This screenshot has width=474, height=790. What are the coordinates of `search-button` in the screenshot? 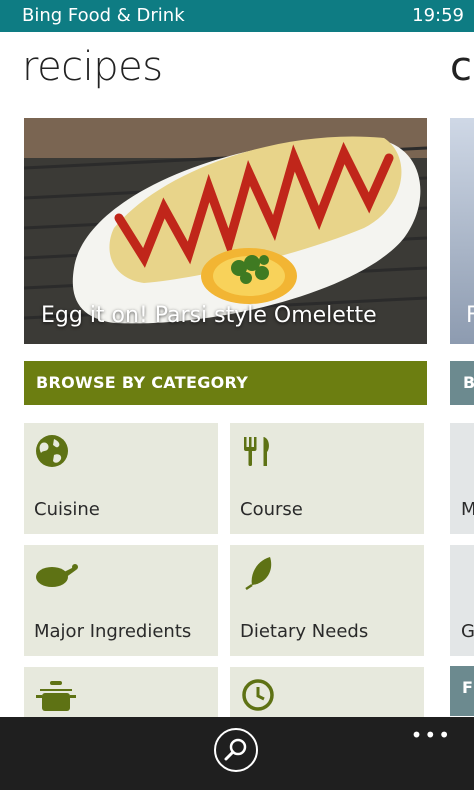 It's located at (236, 750).